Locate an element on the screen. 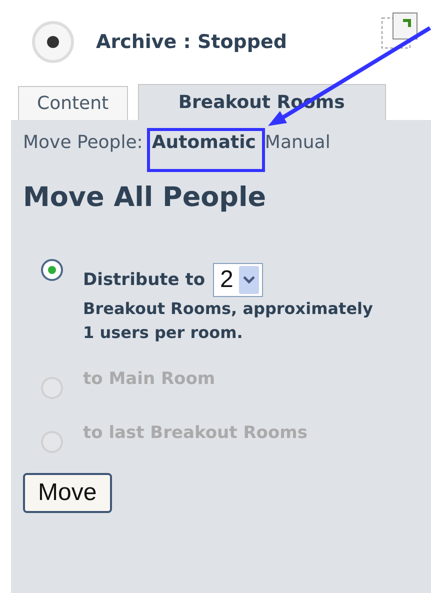 The image size is (431, 593). mode-link: Manual is located at coordinates (297, 142).